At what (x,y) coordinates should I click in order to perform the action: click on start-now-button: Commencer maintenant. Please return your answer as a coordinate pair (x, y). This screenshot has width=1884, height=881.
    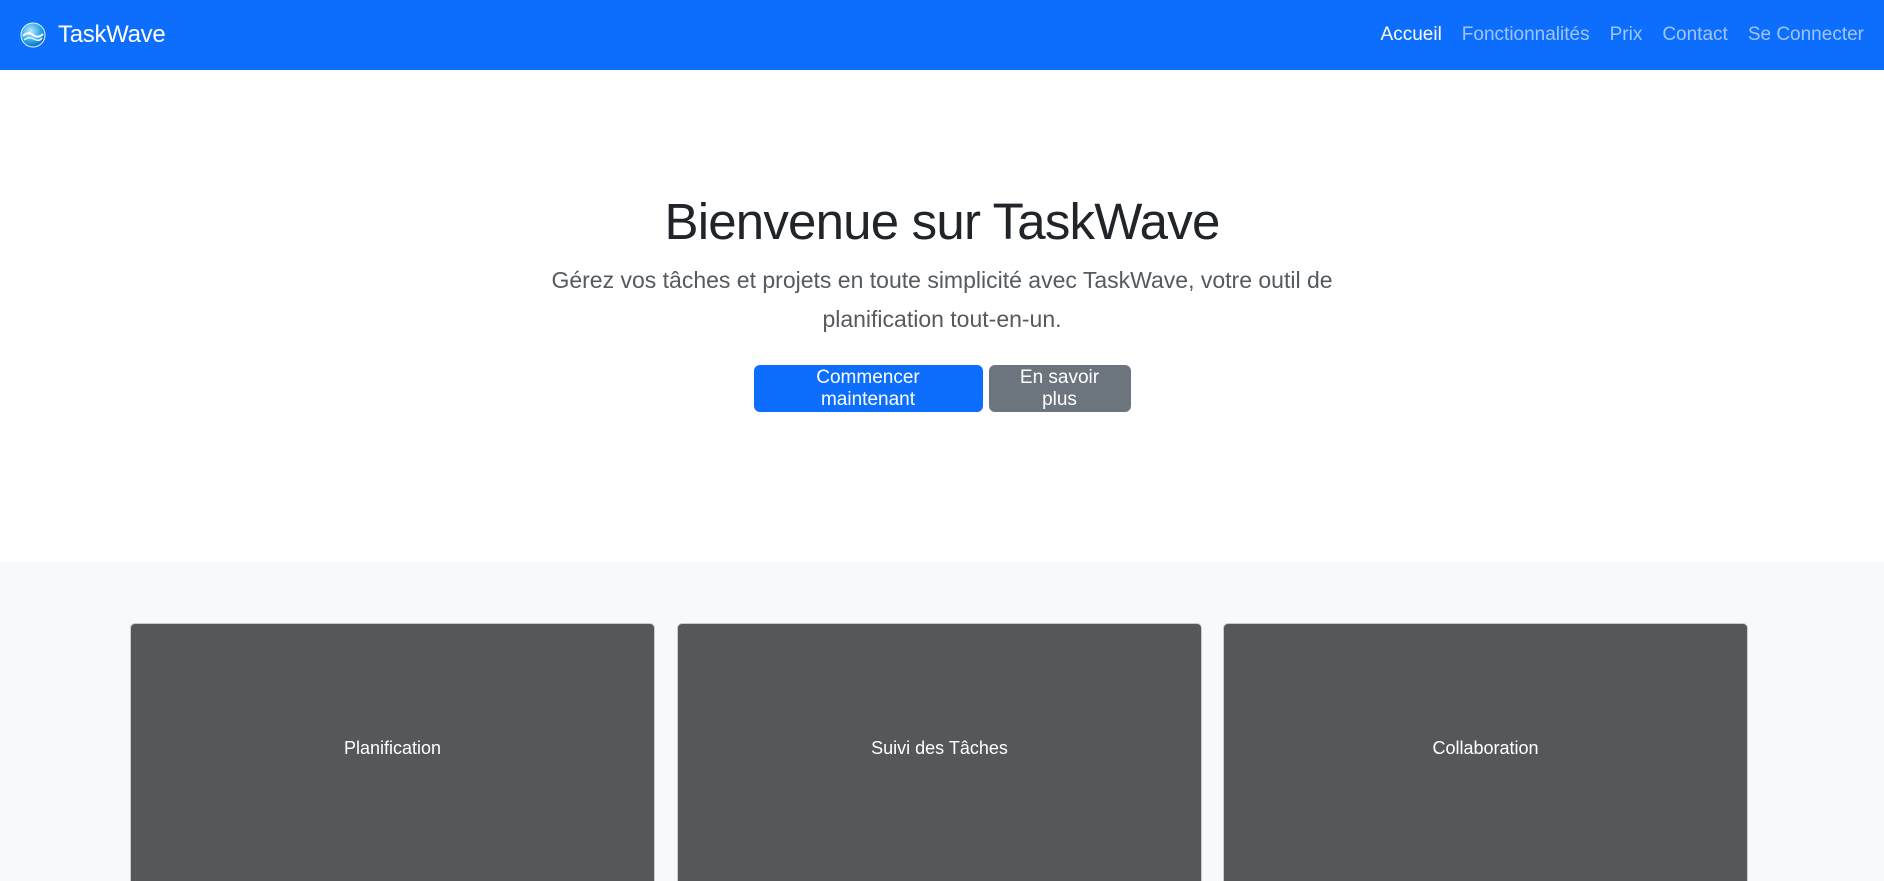
    Looking at the image, I should click on (868, 388).